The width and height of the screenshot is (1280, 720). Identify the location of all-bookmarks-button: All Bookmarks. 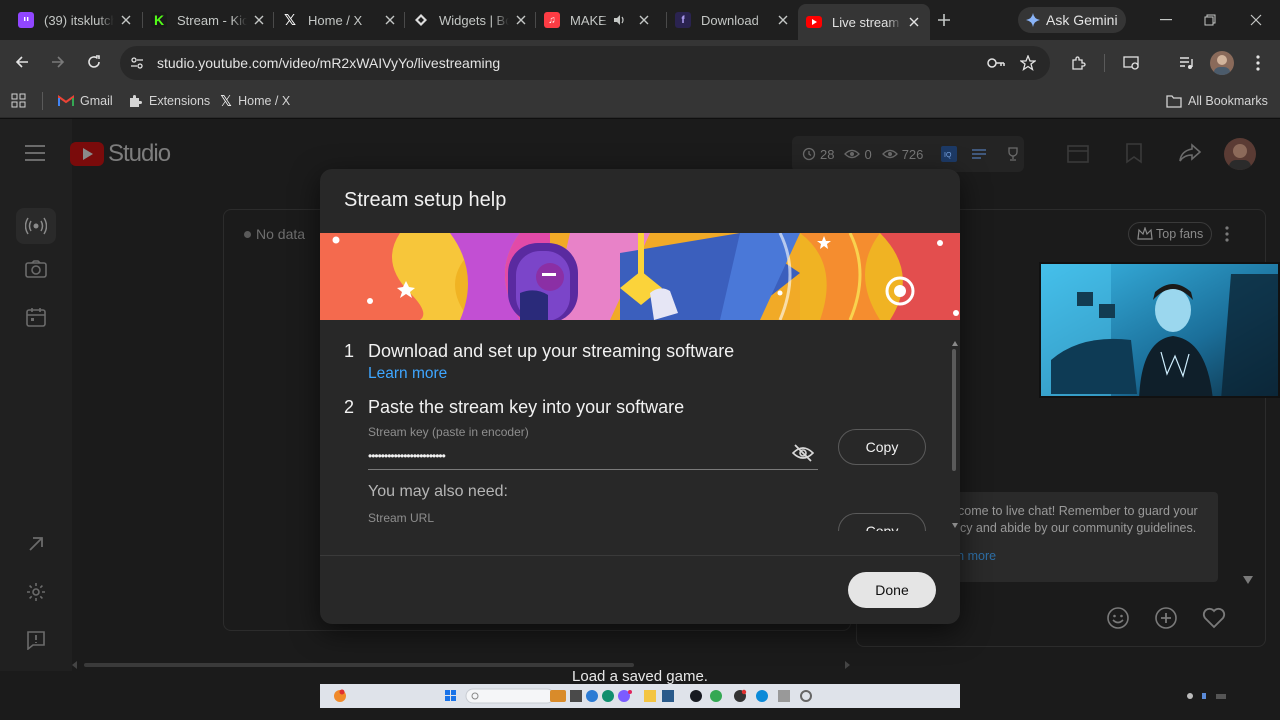
(1217, 101).